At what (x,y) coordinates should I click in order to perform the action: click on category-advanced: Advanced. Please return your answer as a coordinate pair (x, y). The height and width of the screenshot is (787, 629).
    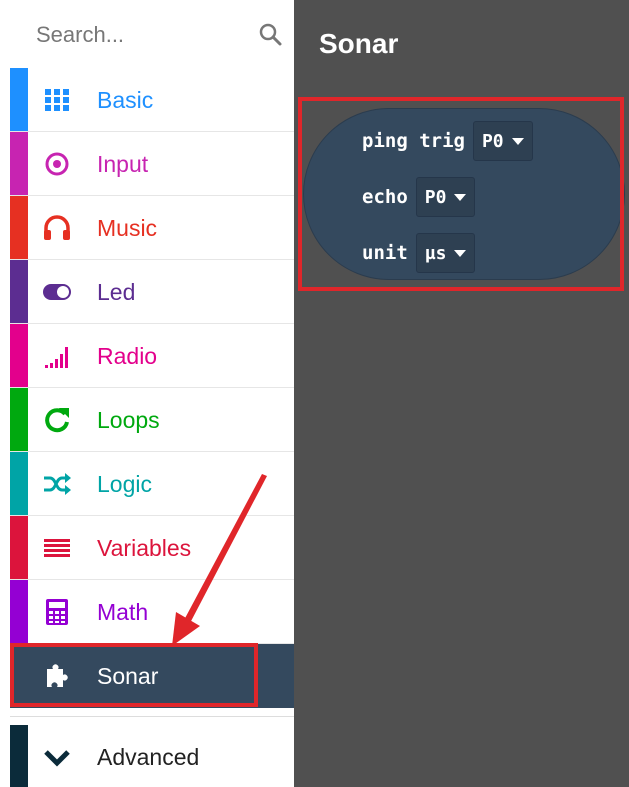
    Looking at the image, I should click on (152, 756).